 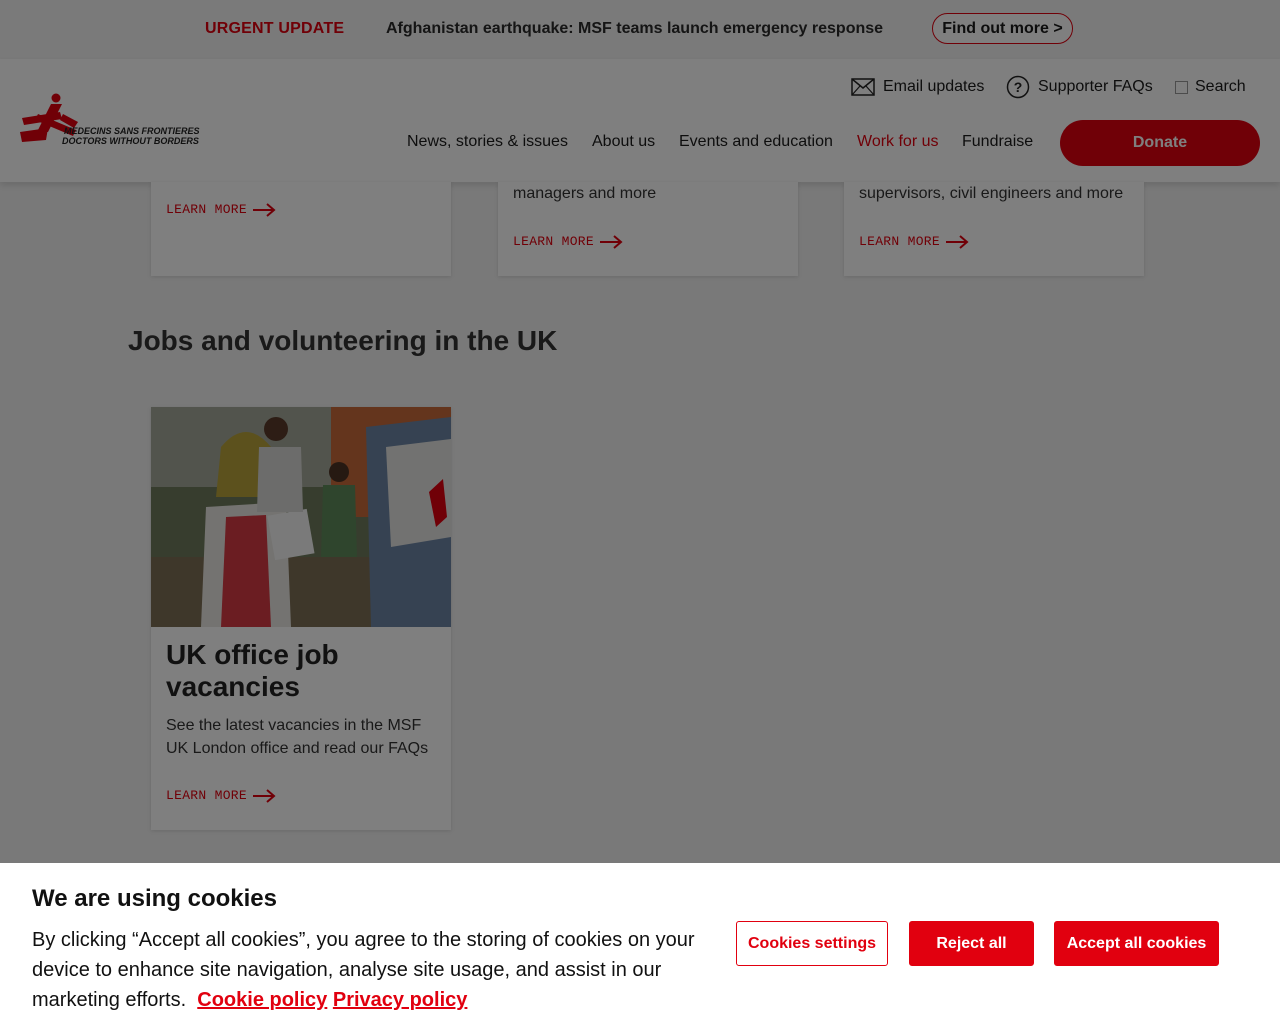 I want to click on cookie-banner-title: We are using cookies, so click(x=154, y=898).